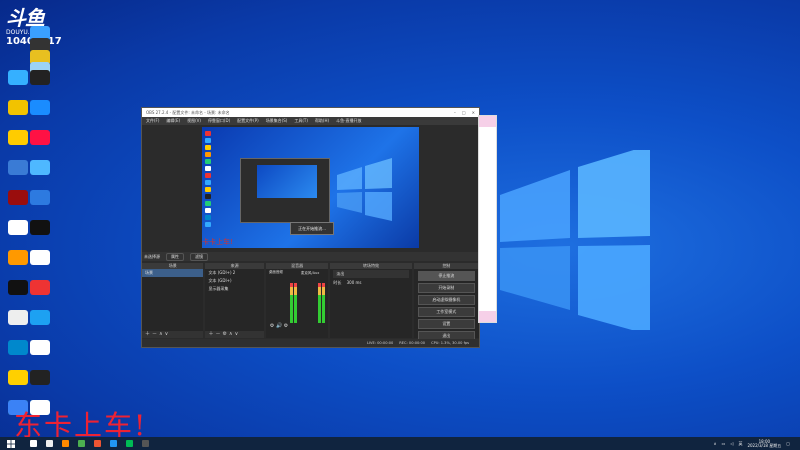 This screenshot has height=450, width=800. I want to click on source-toolbar: 未选择源 属性 滤镜, so click(311, 256).